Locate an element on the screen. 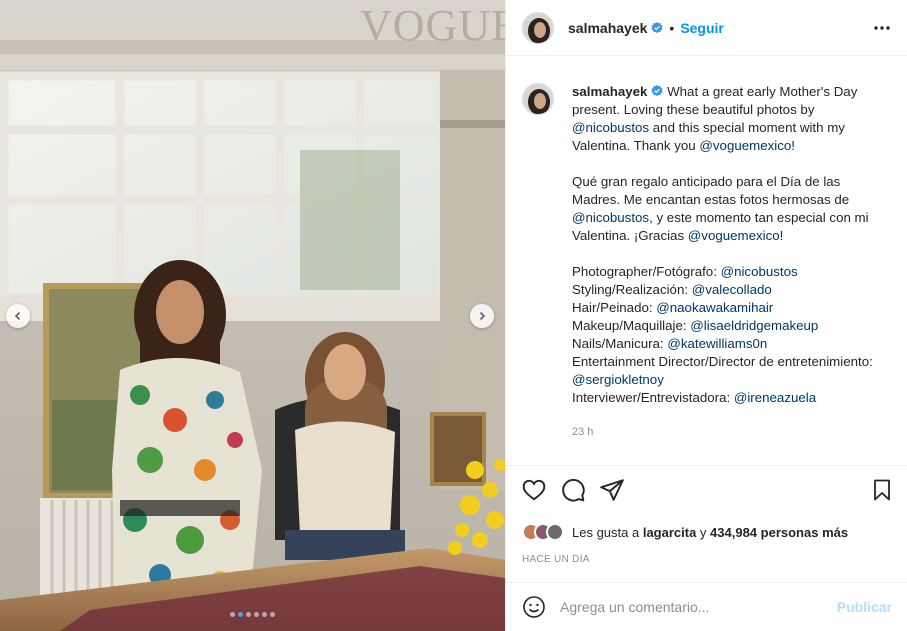  heart-icon is located at coordinates (534, 490).